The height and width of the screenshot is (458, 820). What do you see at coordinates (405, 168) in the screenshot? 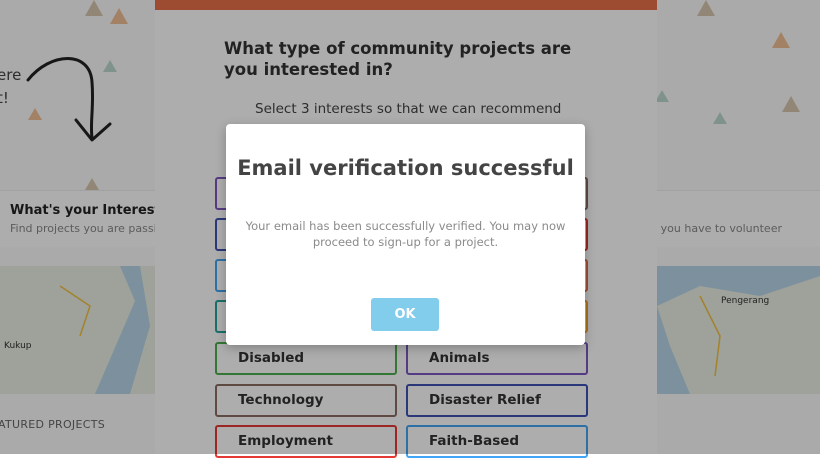
I see `dialog-title: Email verification successful` at bounding box center [405, 168].